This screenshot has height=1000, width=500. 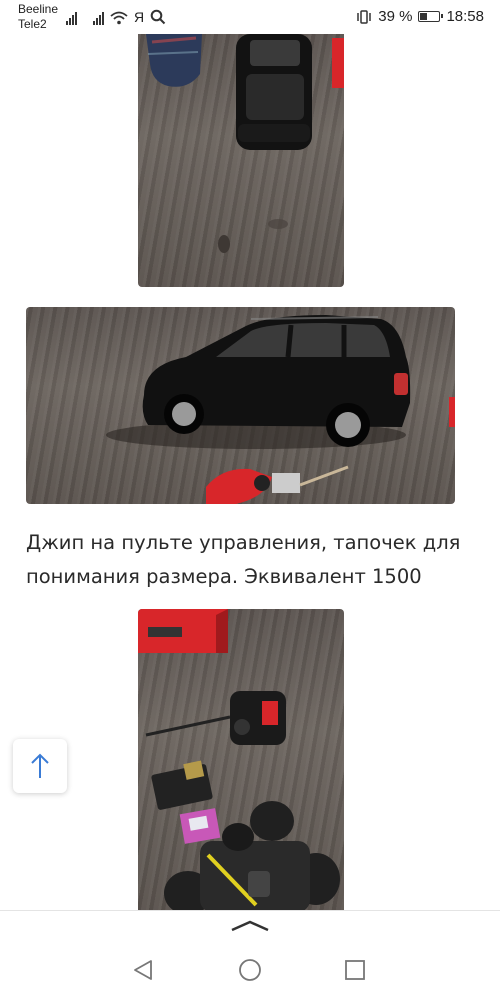 I want to click on battery-percent: 39 %, so click(x=395, y=16).